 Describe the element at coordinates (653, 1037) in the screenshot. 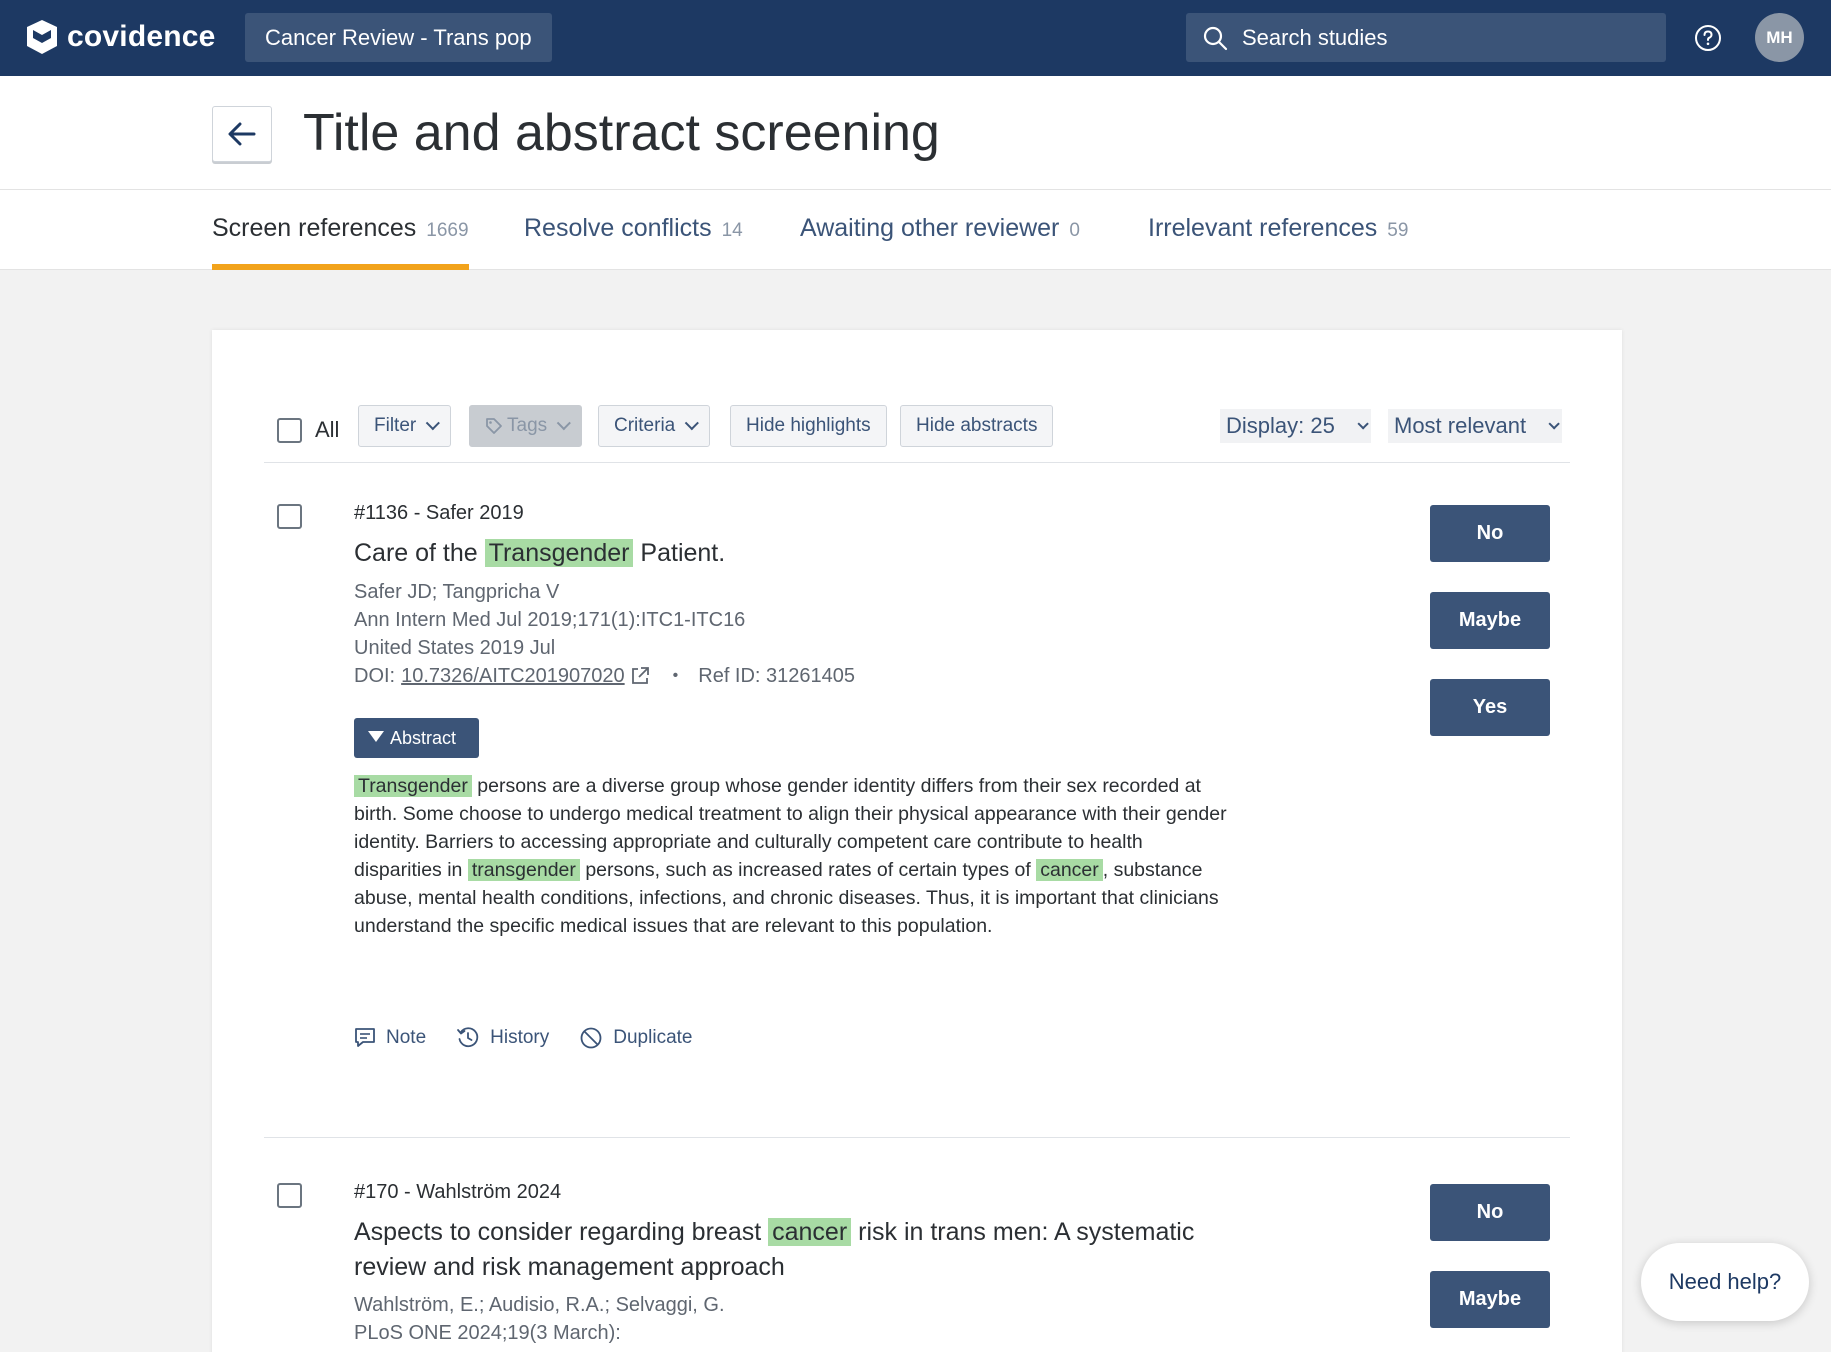

I see `duplicate-label: Duplicate` at that location.